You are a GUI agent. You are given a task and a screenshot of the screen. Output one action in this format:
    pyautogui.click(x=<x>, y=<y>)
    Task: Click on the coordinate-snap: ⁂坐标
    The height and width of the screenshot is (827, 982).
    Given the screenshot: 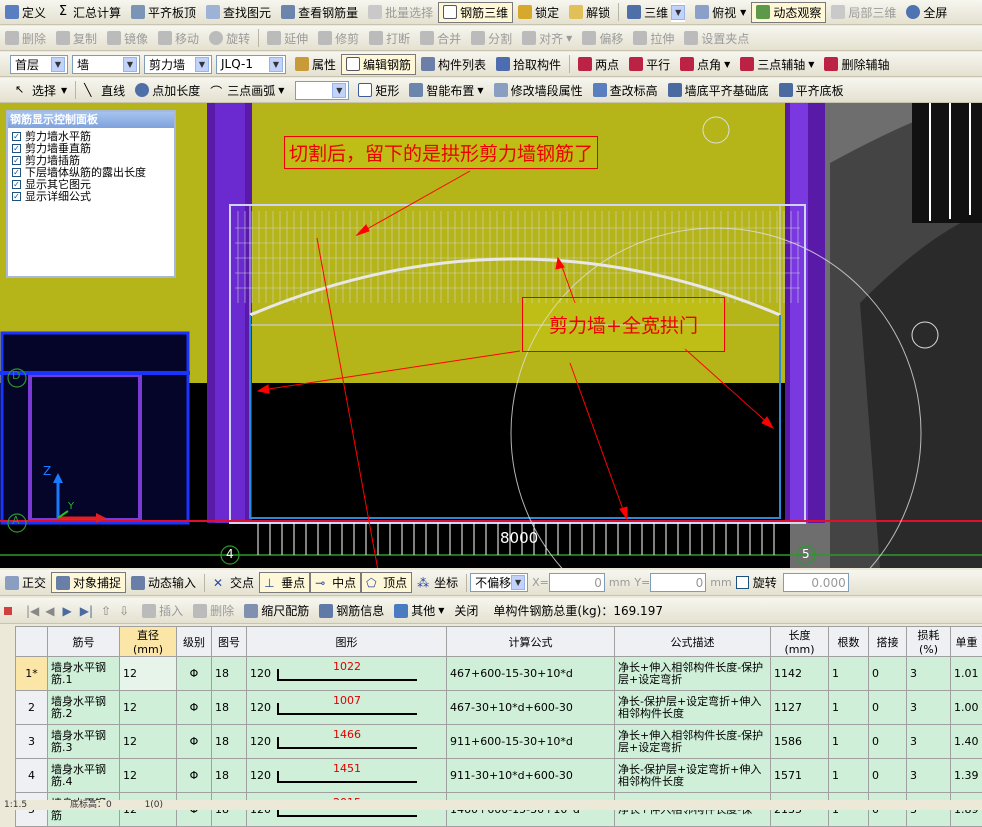 What is the action you would take?
    pyautogui.click(x=437, y=582)
    